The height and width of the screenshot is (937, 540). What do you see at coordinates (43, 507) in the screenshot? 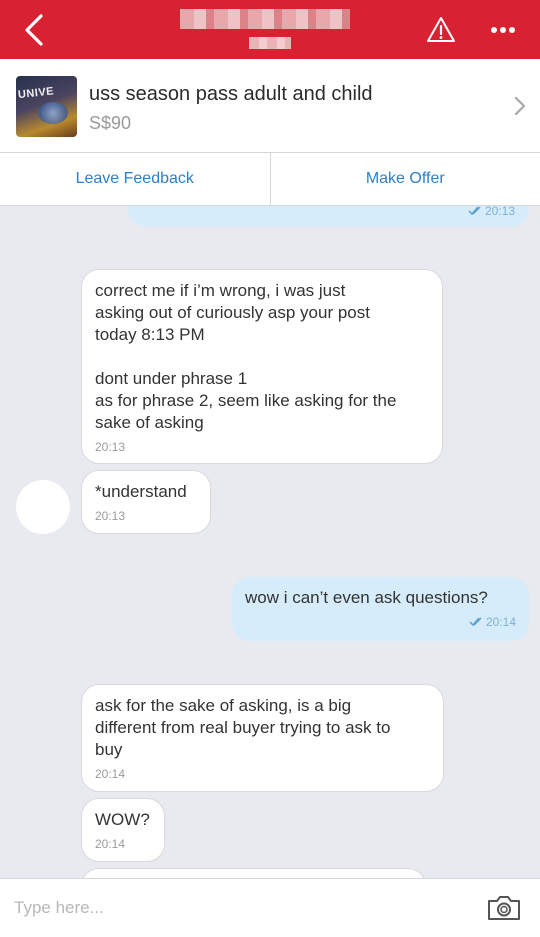
I see `avatar` at bounding box center [43, 507].